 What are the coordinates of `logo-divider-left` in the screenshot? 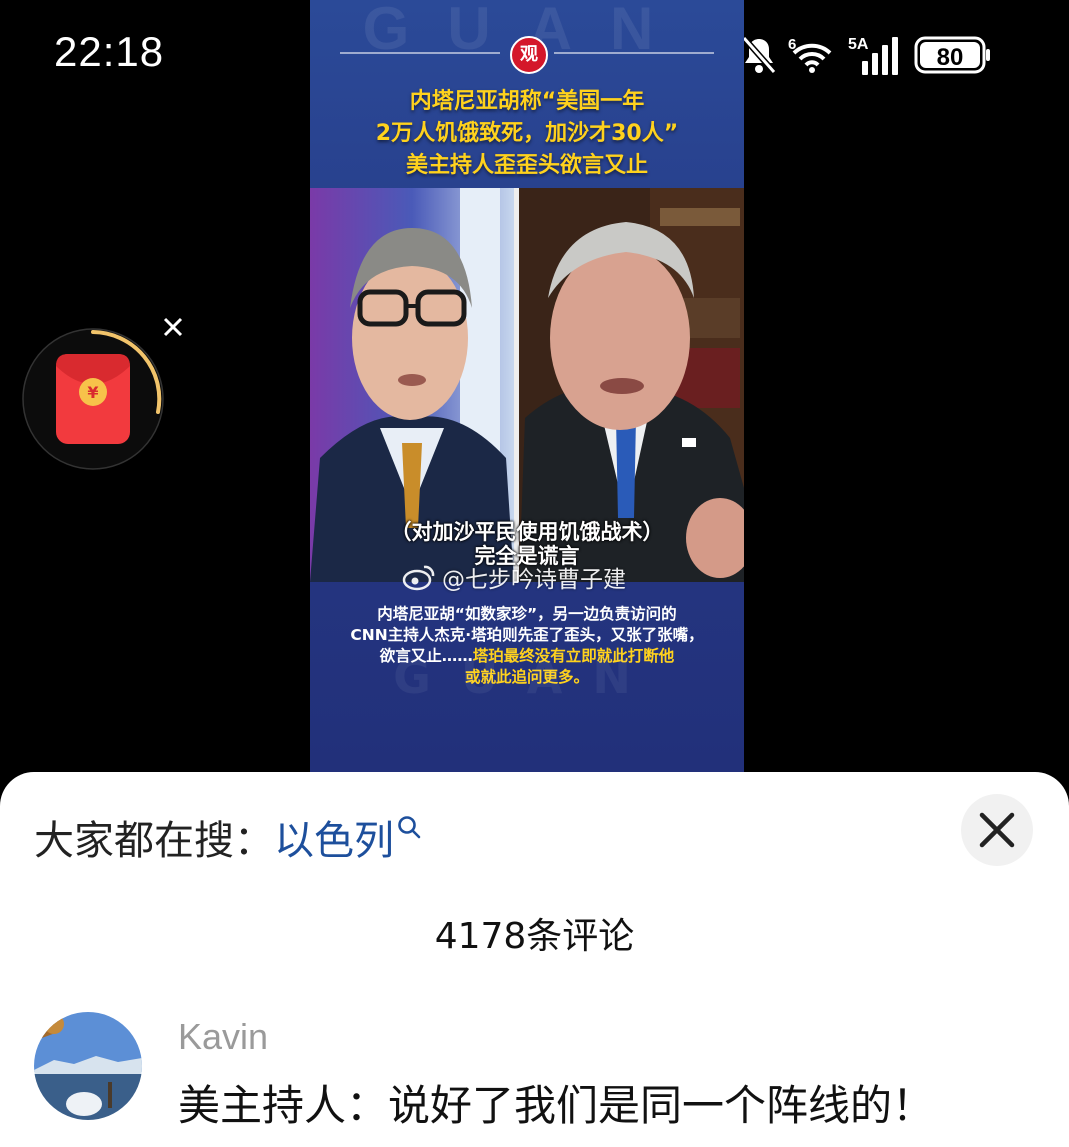 It's located at (420, 53).